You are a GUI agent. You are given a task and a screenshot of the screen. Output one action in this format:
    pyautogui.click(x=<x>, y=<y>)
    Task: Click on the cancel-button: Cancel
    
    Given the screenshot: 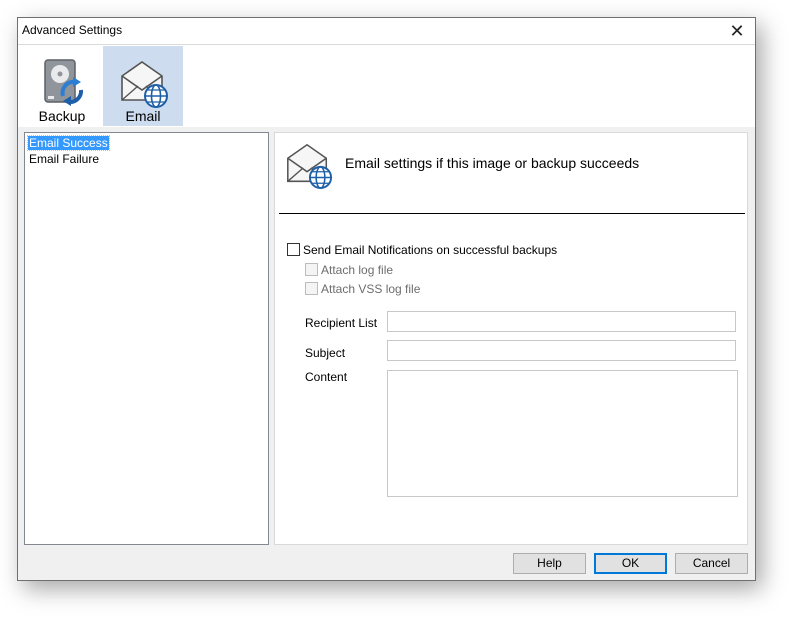 What is the action you would take?
    pyautogui.click(x=711, y=563)
    